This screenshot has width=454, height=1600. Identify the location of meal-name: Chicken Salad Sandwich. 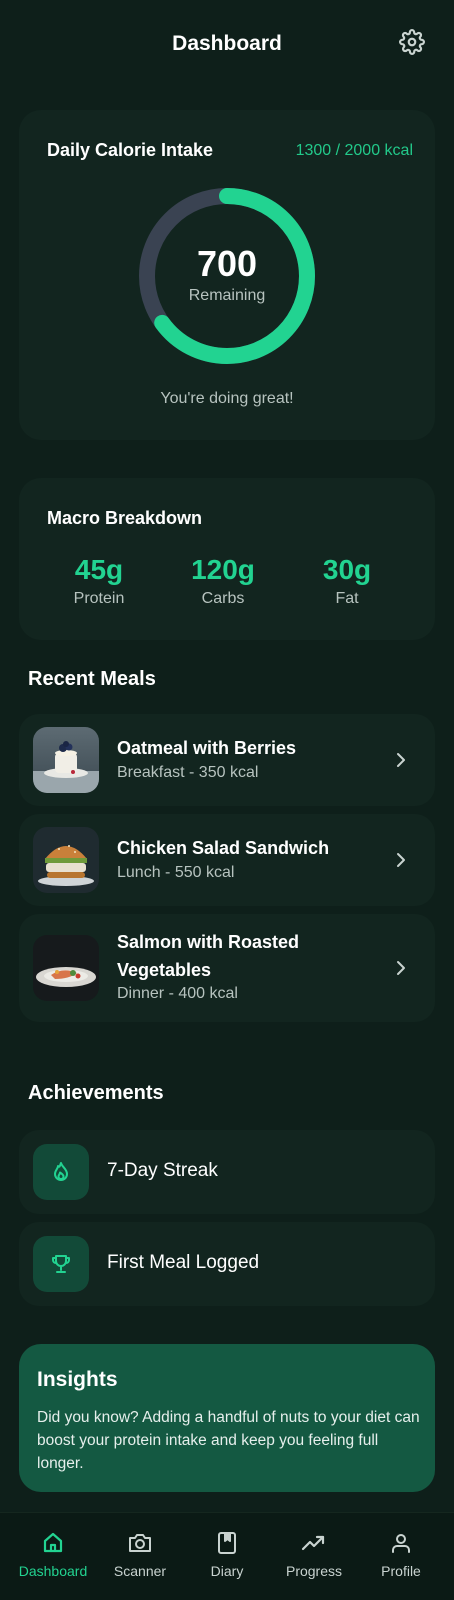
(223, 848).